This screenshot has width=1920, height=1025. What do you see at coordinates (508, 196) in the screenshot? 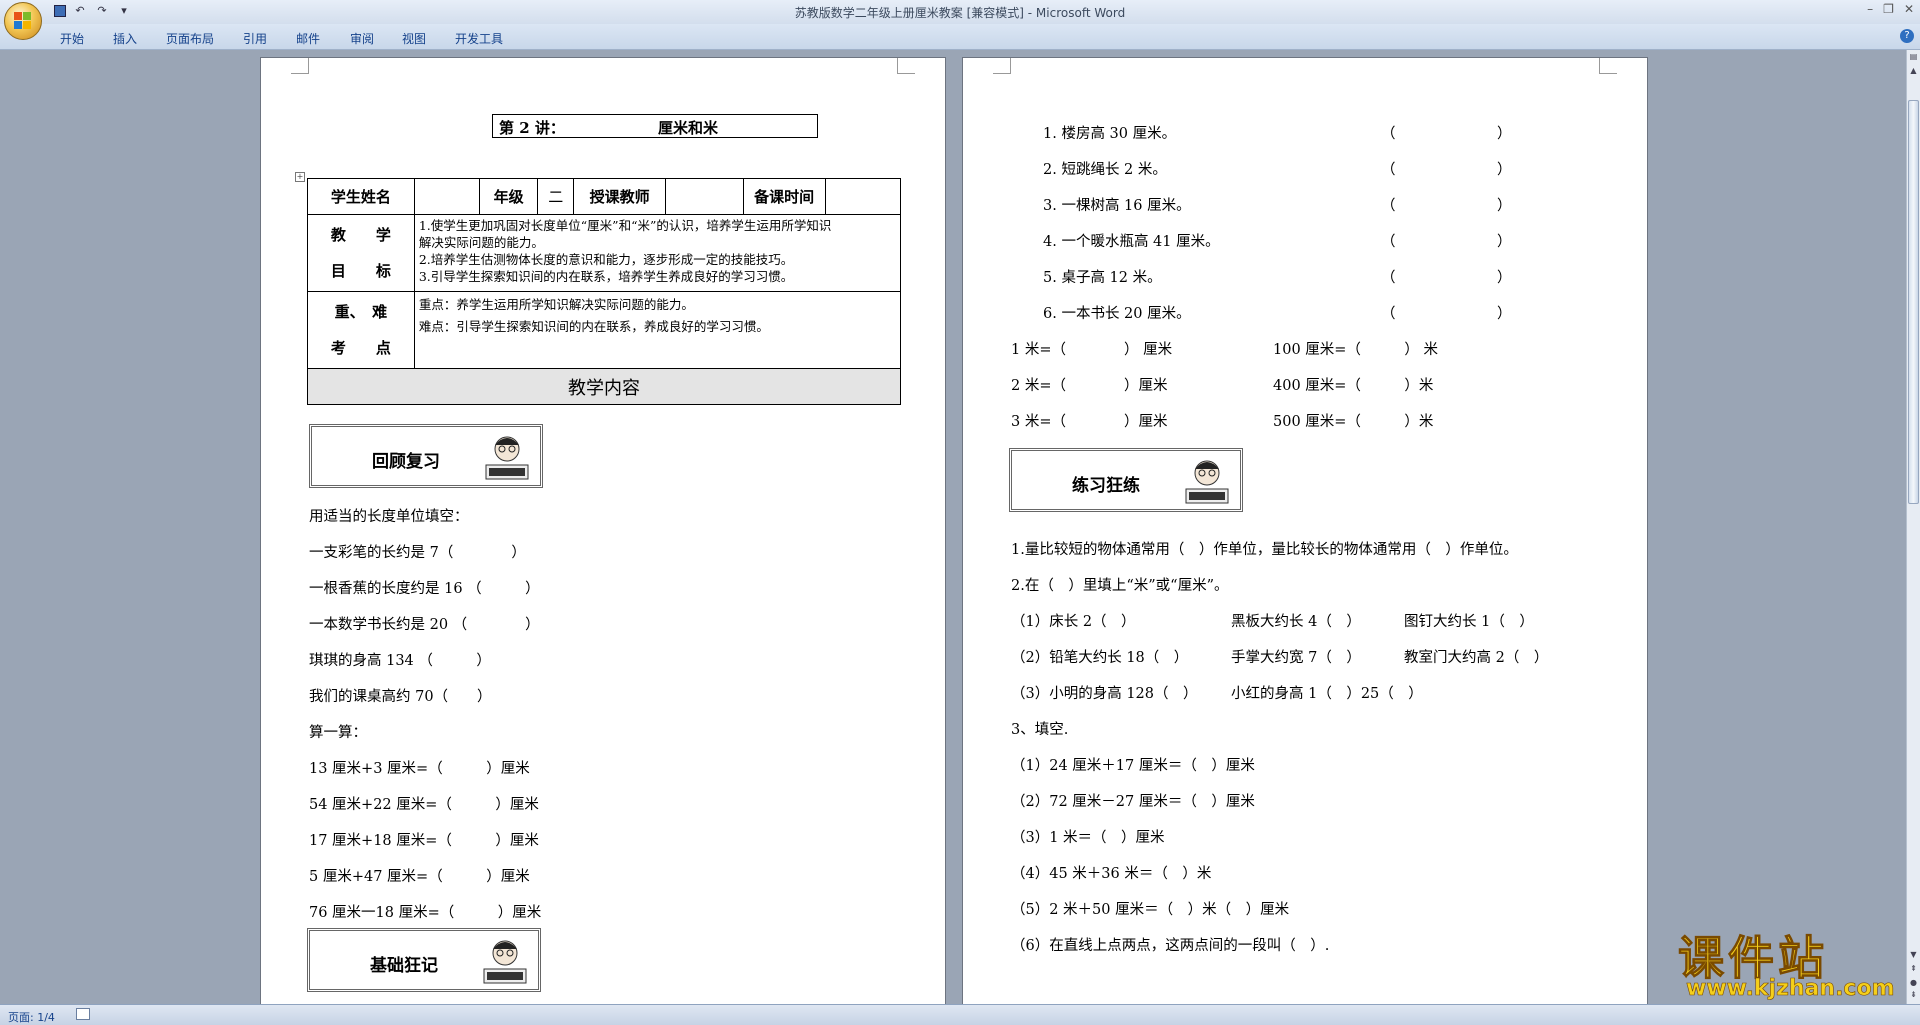
I see `grade-label: 年级` at bounding box center [508, 196].